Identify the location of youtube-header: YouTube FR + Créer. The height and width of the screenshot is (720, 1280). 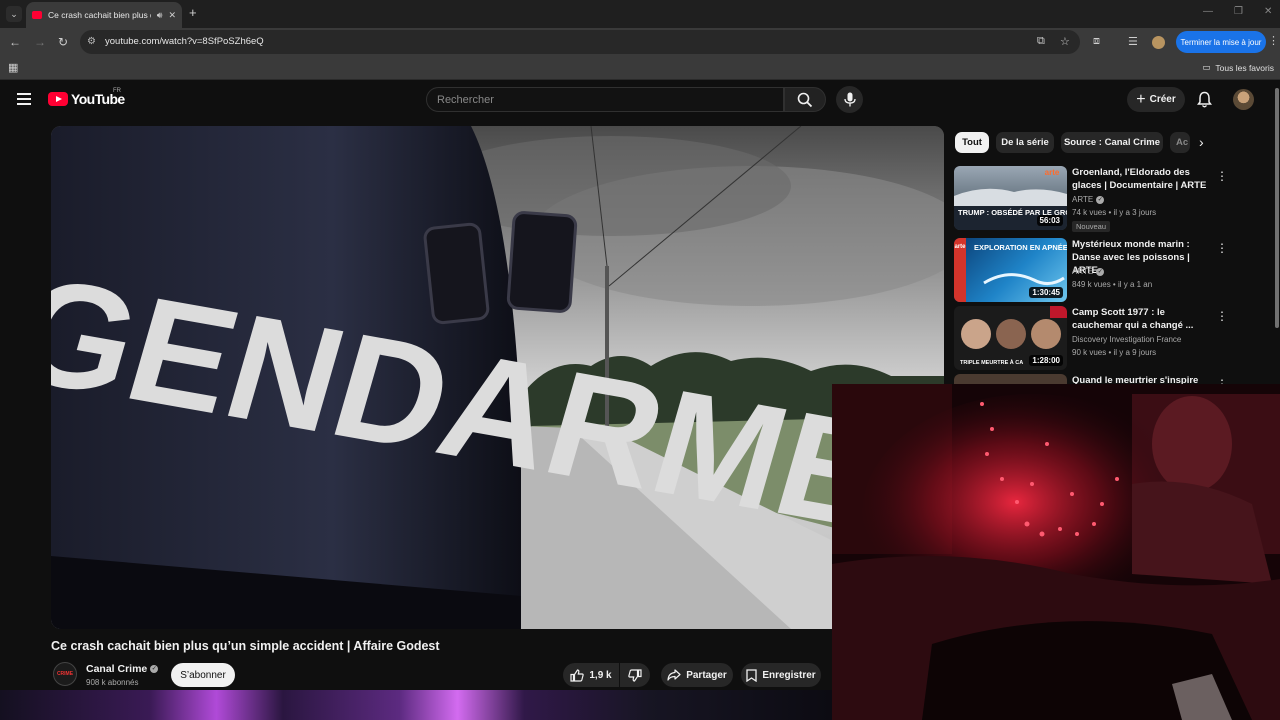
(640, 100).